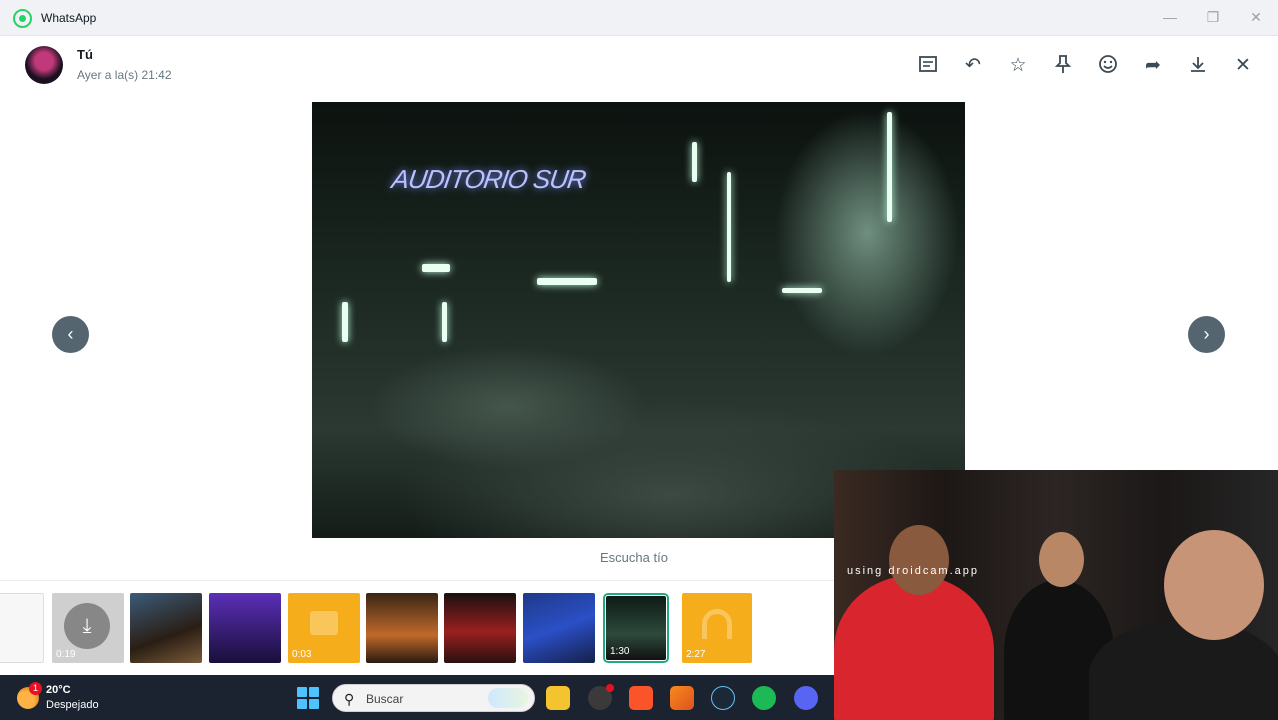 The image size is (1278, 720). What do you see at coordinates (973, 66) in the screenshot?
I see `reply-icon: ↶` at bounding box center [973, 66].